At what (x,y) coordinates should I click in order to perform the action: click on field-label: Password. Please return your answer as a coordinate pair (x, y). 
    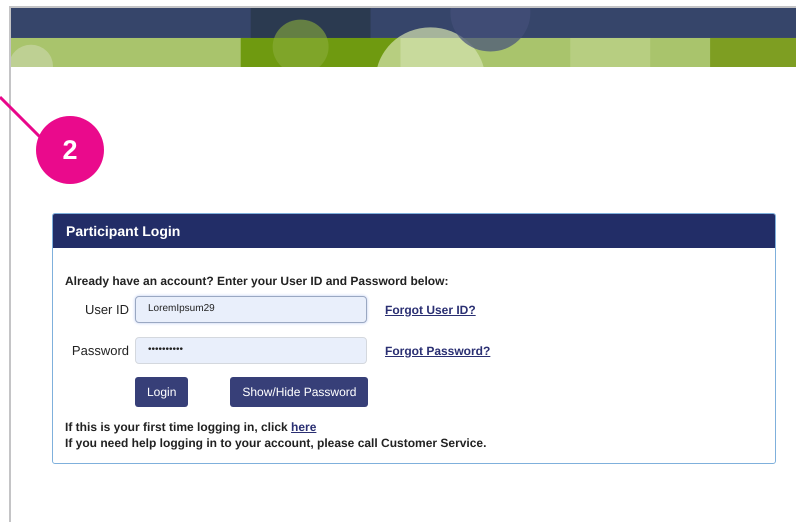
    Looking at the image, I should click on (99, 350).